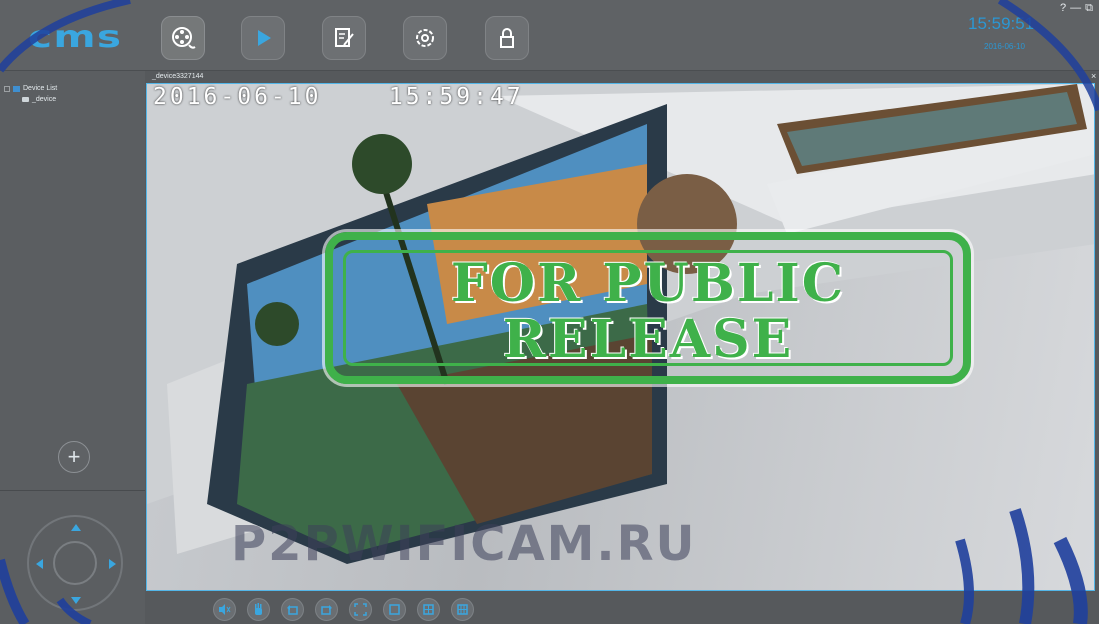 This screenshot has height=624, width=1099. I want to click on device-tree: Device List _device, so click(30, 94).